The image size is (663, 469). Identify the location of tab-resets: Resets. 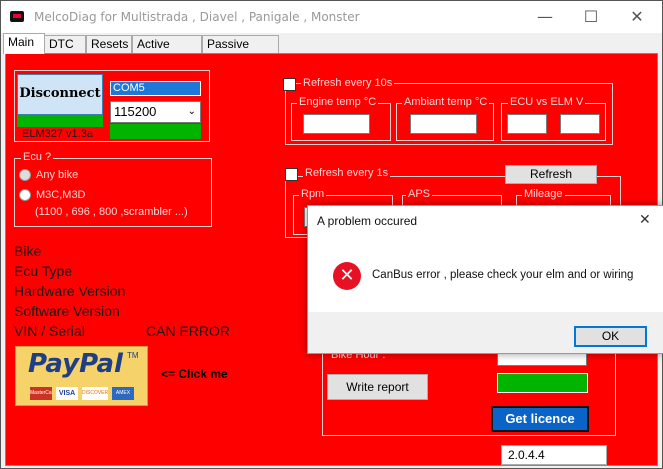
(109, 44).